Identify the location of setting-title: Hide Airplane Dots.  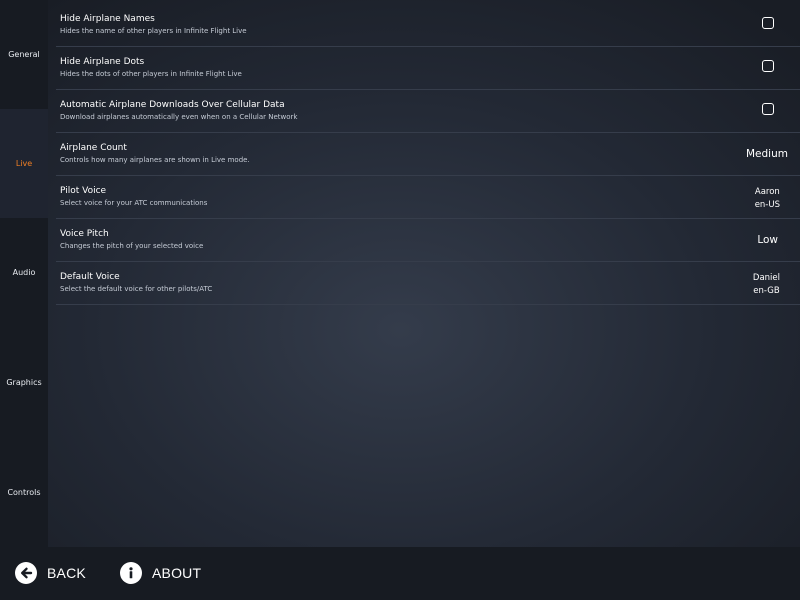
(102, 62).